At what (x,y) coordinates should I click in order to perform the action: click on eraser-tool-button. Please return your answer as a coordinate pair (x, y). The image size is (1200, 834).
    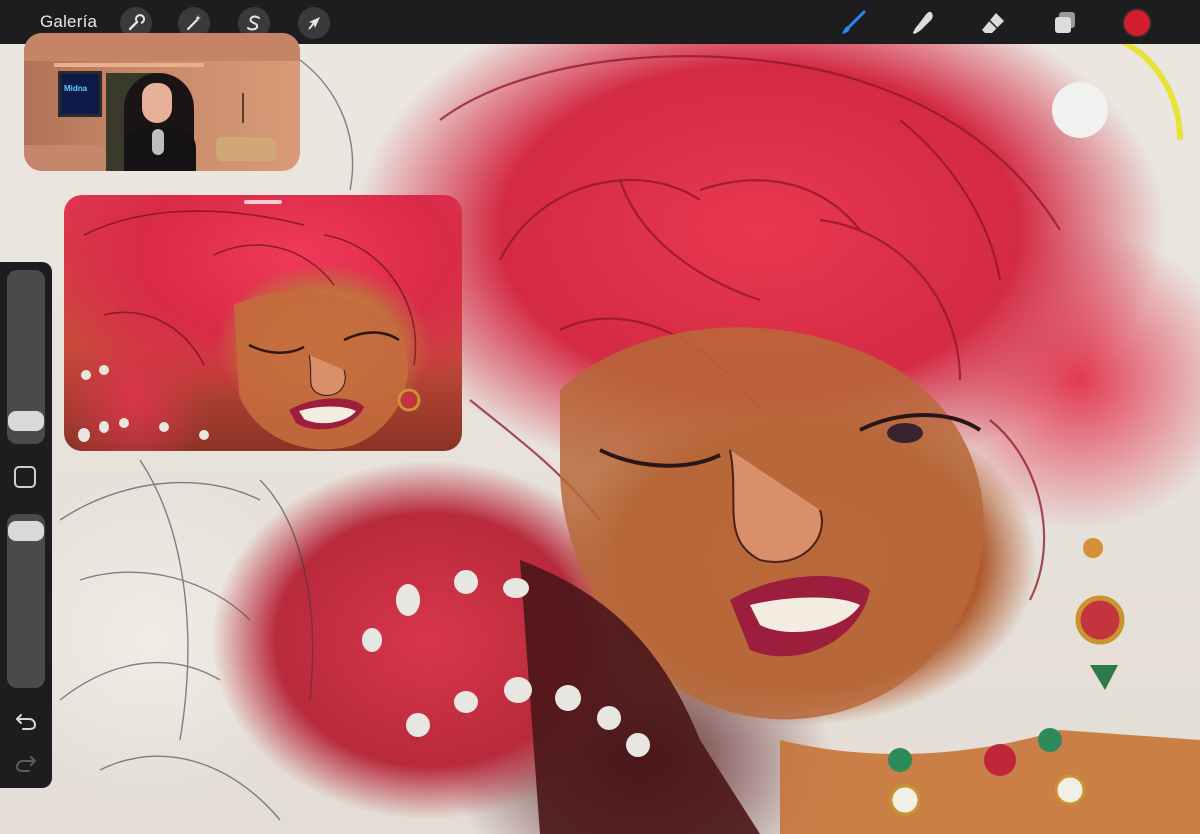
    Looking at the image, I should click on (993, 23).